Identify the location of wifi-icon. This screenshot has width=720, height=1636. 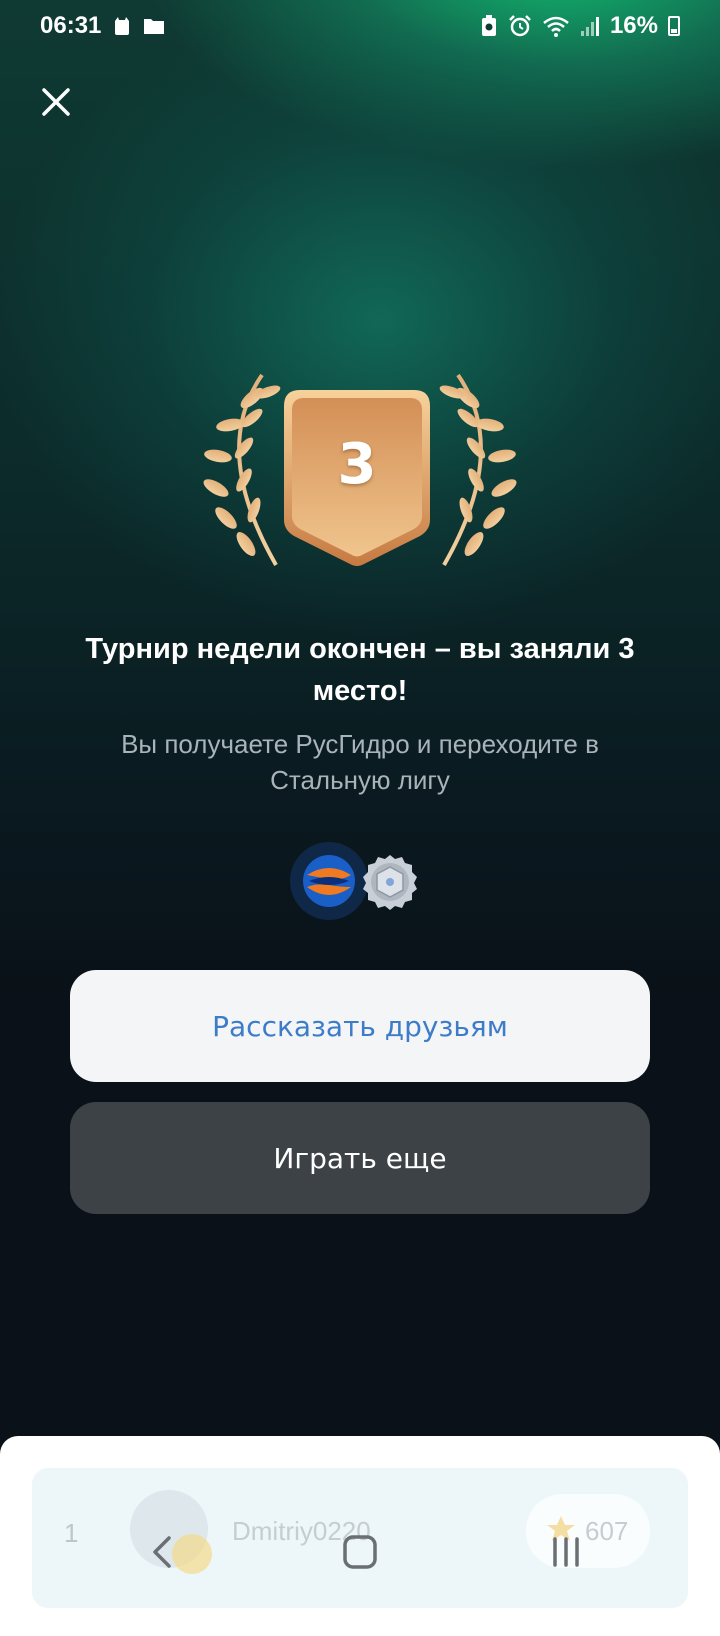
(556, 26).